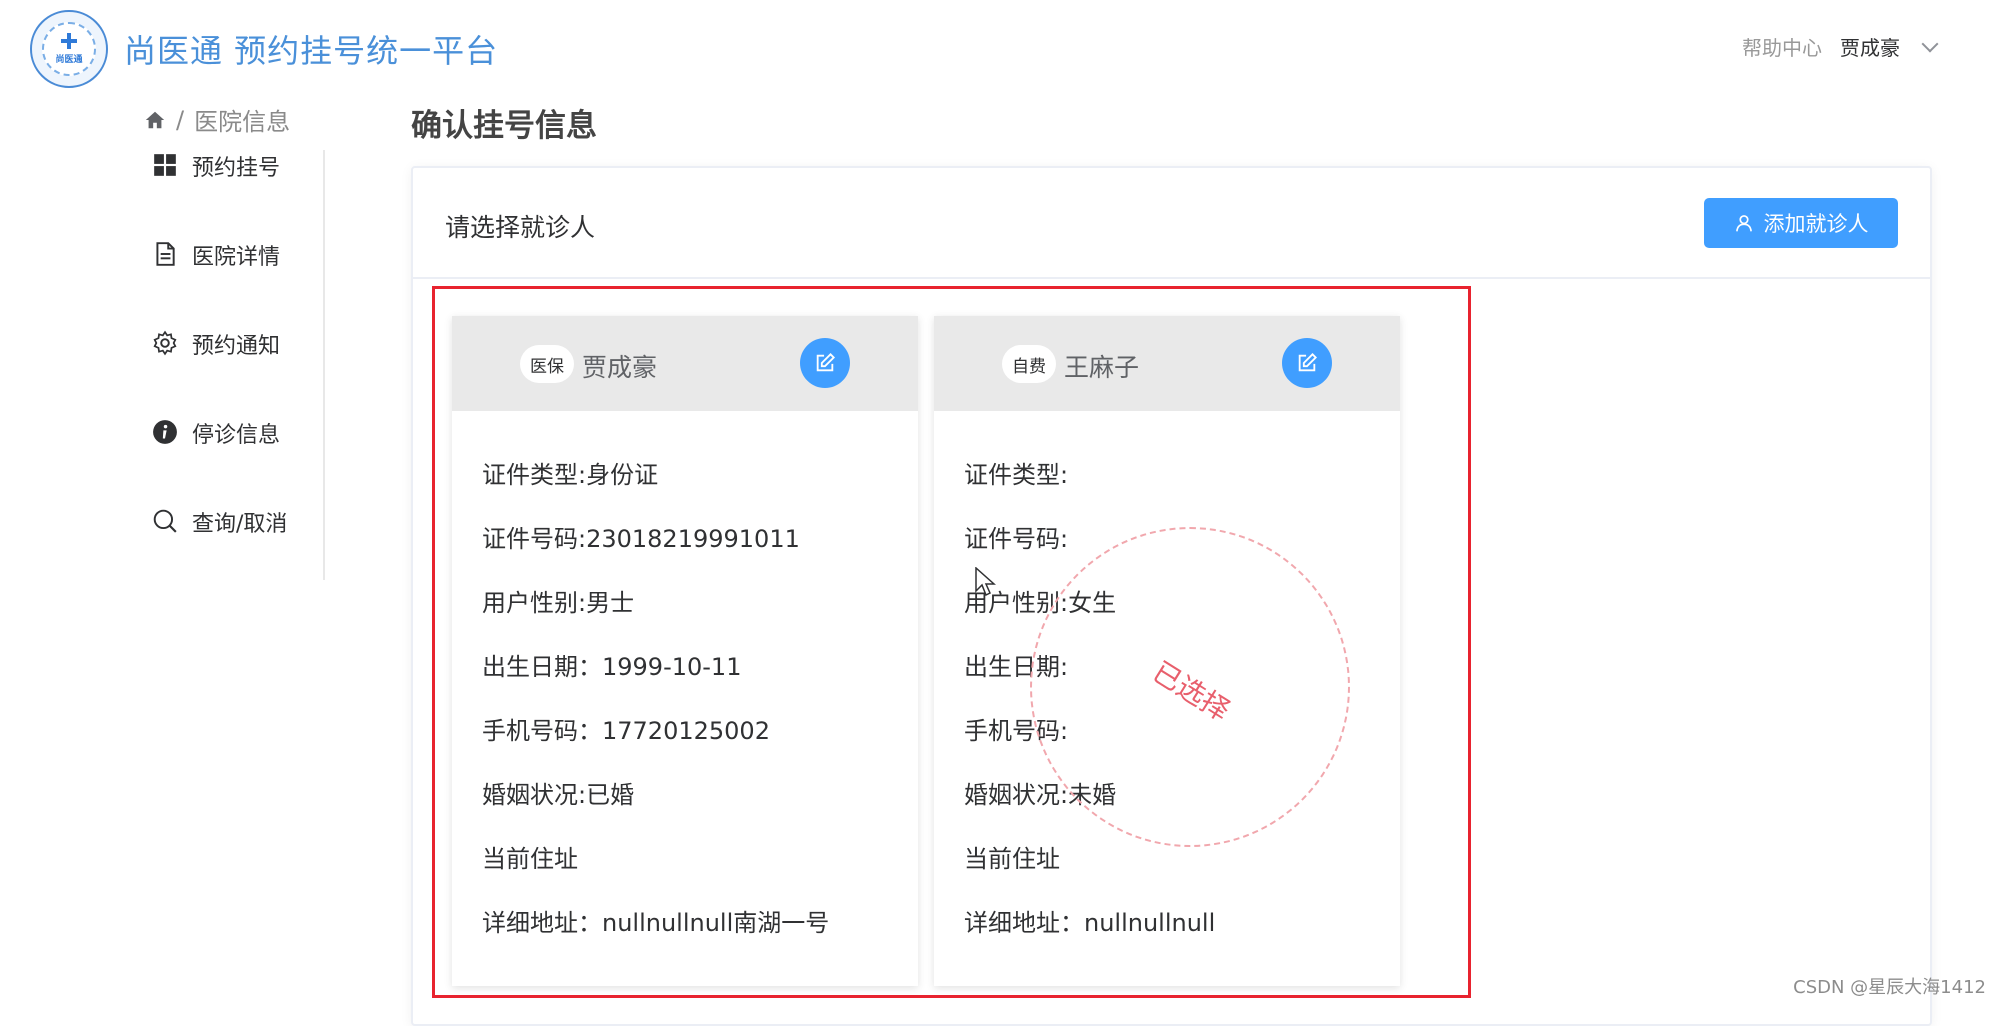  I want to click on detail-address: 详细地址：nullnullnull南湖一号, so click(700, 935).